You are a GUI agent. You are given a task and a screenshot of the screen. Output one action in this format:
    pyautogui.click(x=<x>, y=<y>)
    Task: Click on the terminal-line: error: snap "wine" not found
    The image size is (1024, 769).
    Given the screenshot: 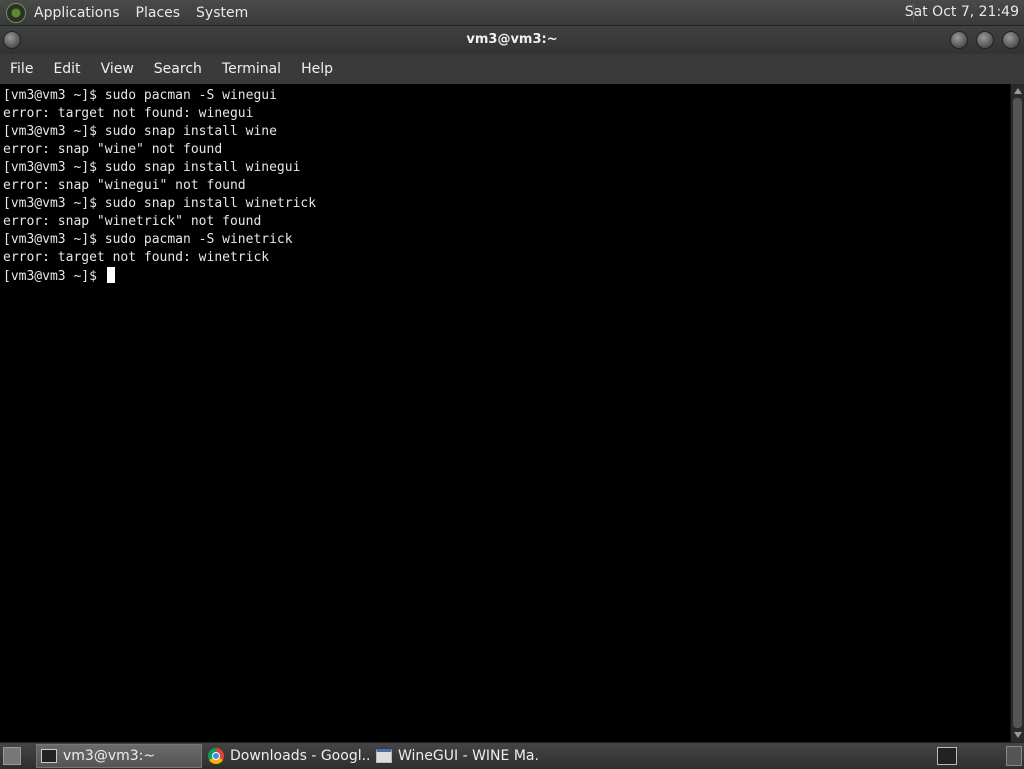 What is the action you would take?
    pyautogui.click(x=113, y=149)
    